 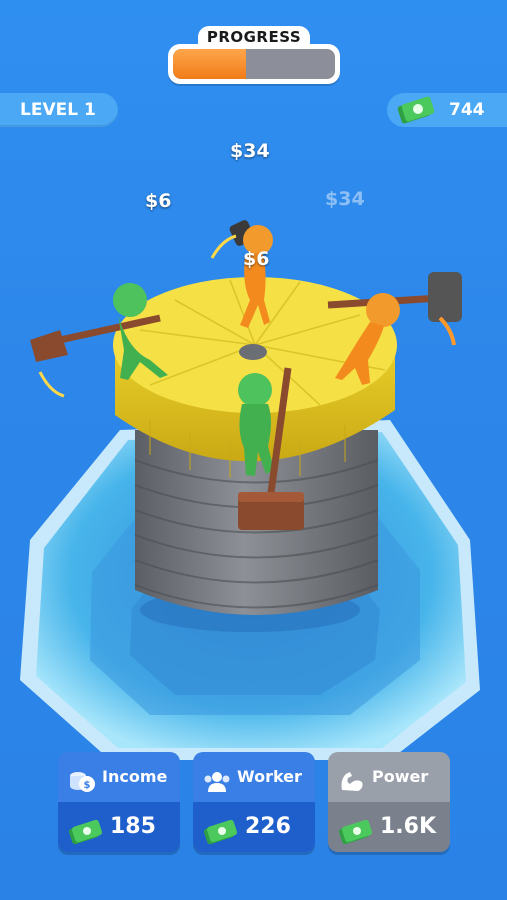 What do you see at coordinates (135, 776) in the screenshot?
I see `income-label: Income` at bounding box center [135, 776].